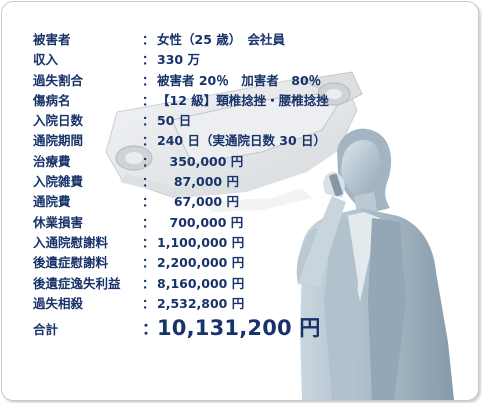  Describe the element at coordinates (243, 100) in the screenshot. I see `detail-value: 【12 級】頸椎捻挫・腰椎捻挫` at that location.